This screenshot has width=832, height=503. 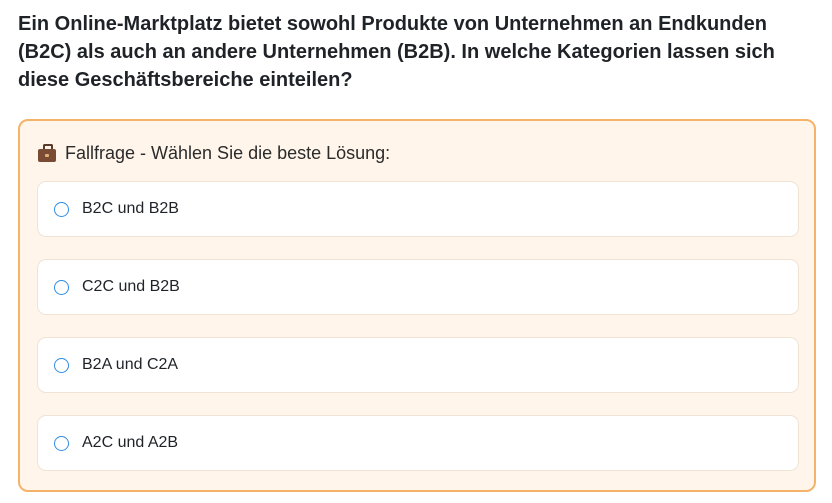 What do you see at coordinates (228, 152) in the screenshot?
I see `case-label: Fallfrage - Wählen Sie die beste Lösung:` at bounding box center [228, 152].